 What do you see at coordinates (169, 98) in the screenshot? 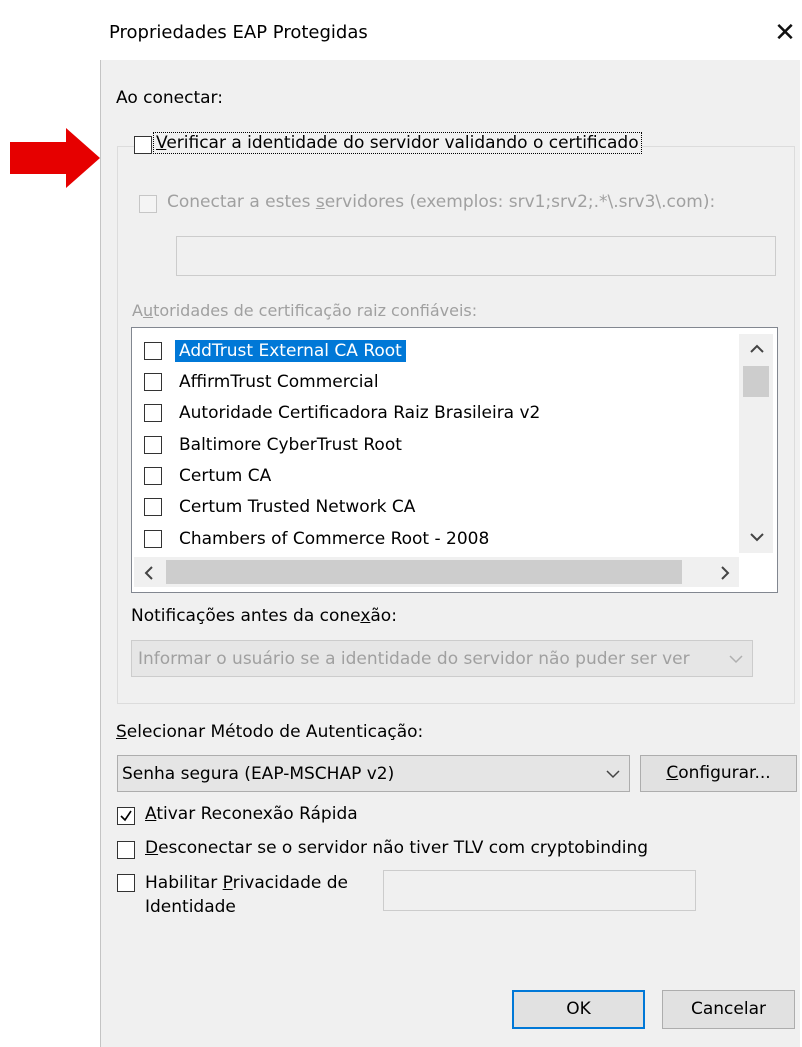
I see `section-label-connect: Ao conectar:` at bounding box center [169, 98].